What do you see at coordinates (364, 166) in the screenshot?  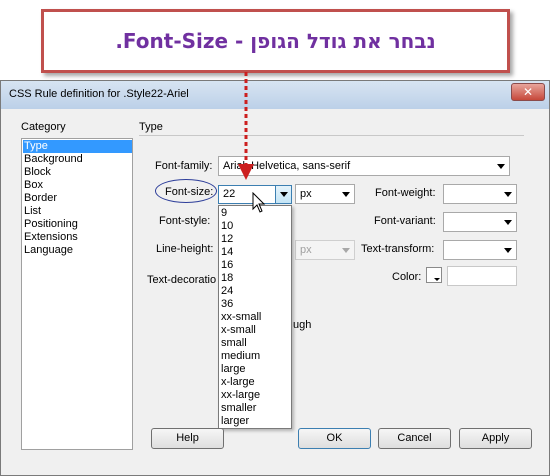 I see `font-family-select: Arial, Helvetica, sans-serif` at bounding box center [364, 166].